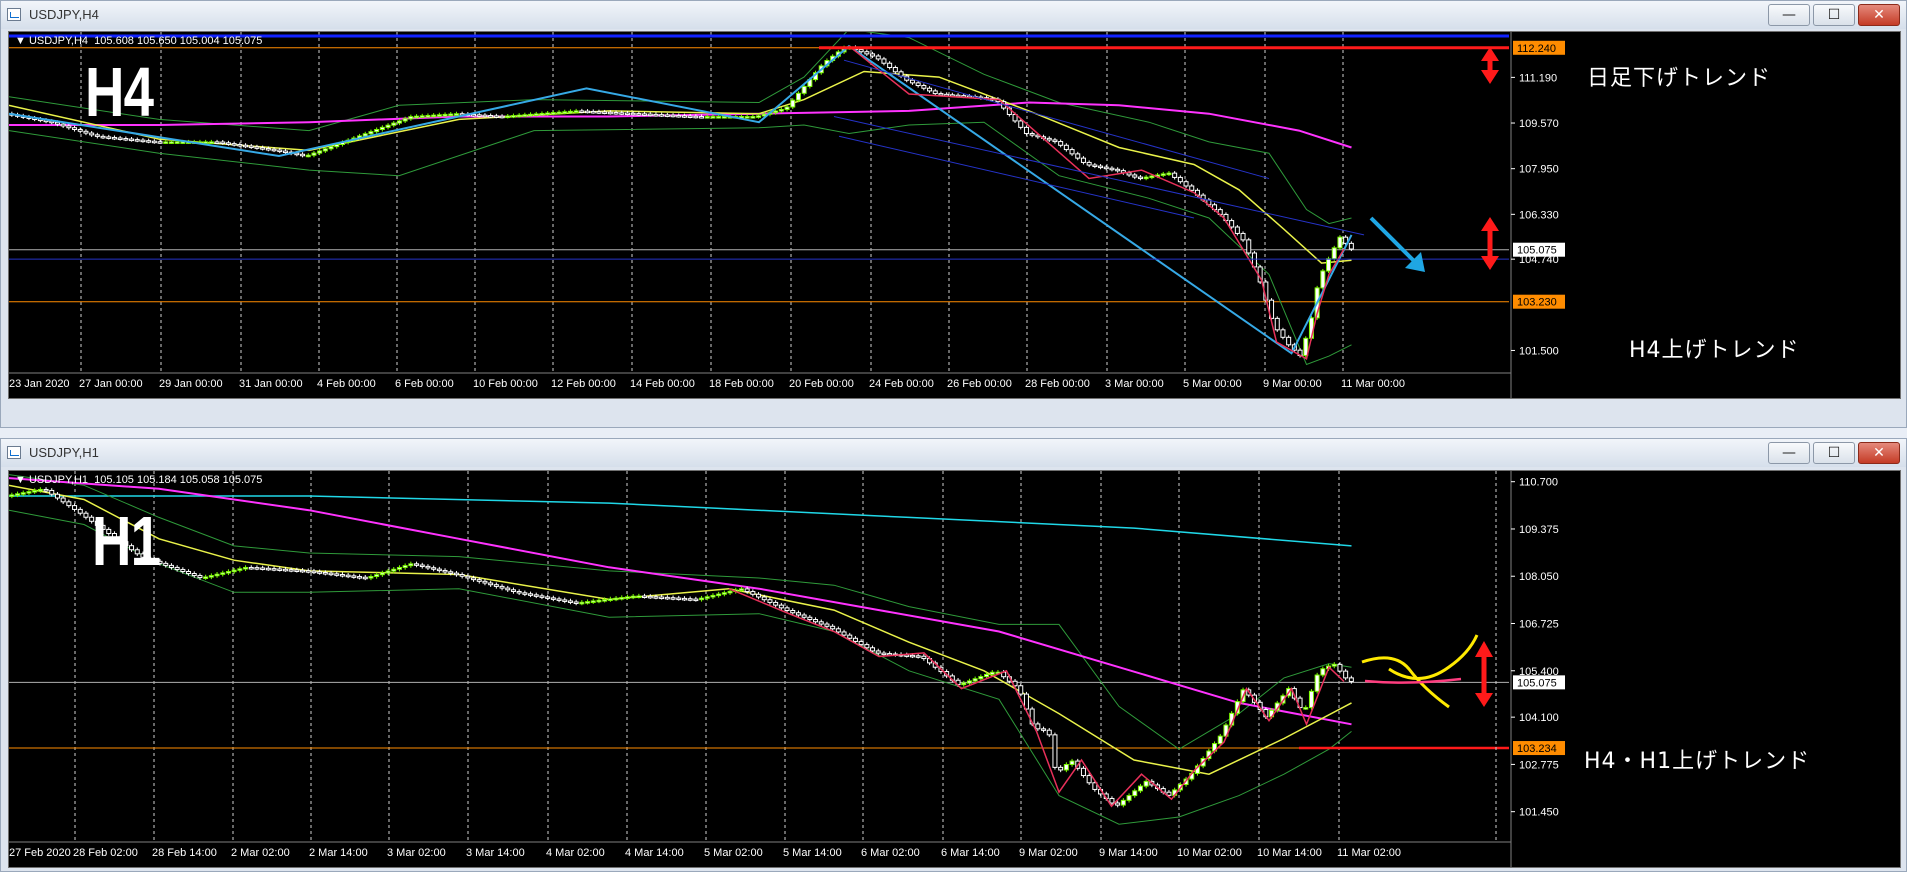 Image resolution: width=1907 pixels, height=872 pixels. I want to click on time-tick-label: 6 Mar 14:00, so click(970, 853).